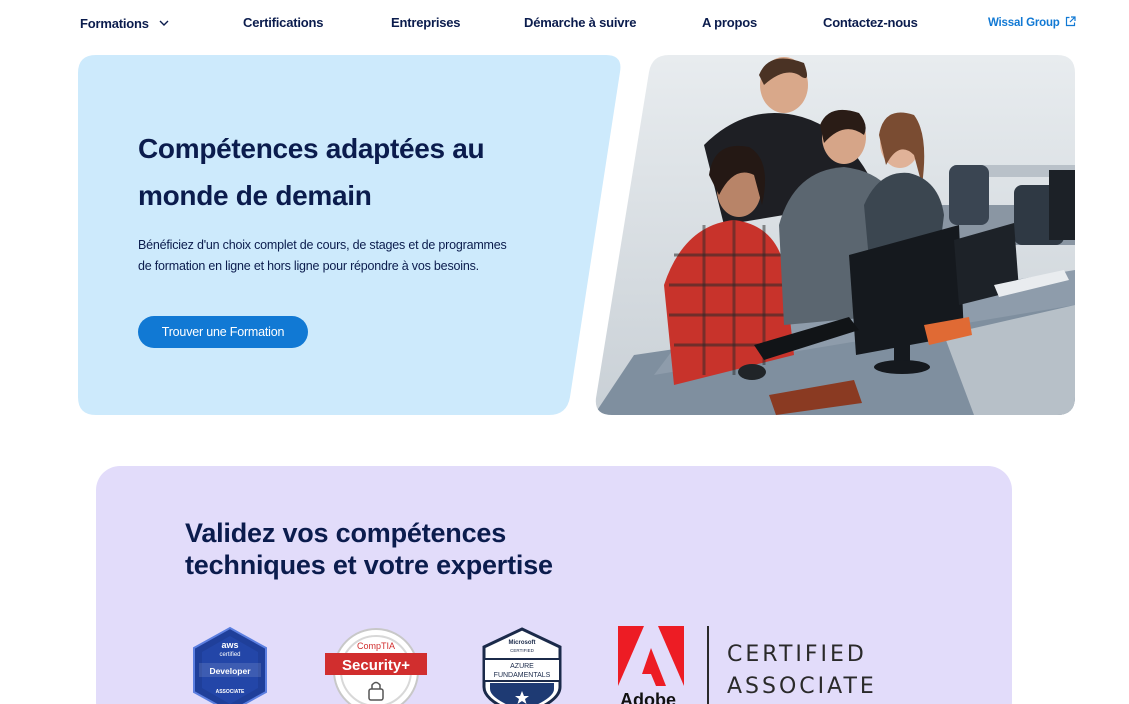 The width and height of the screenshot is (1129, 704). What do you see at coordinates (802, 686) in the screenshot?
I see `adobe-associate-text: ASSOCIATE` at bounding box center [802, 686].